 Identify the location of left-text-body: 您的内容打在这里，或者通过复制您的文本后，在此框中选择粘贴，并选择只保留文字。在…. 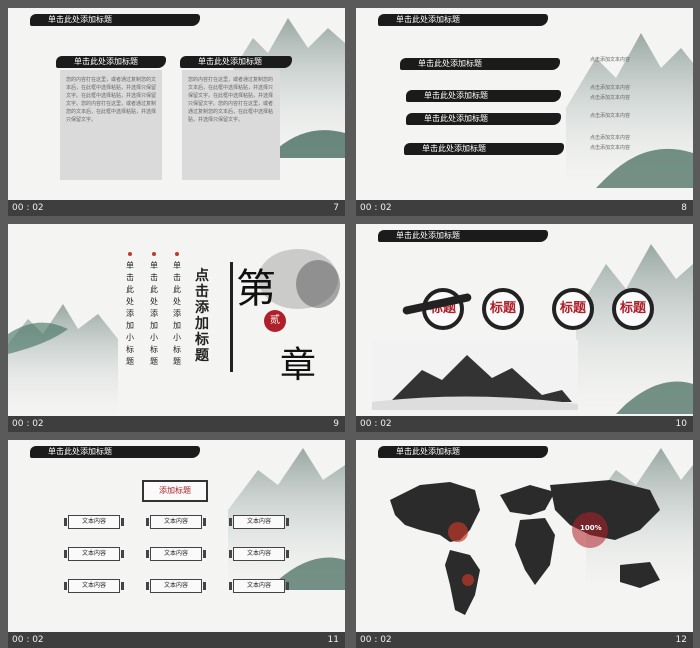
(111, 100).